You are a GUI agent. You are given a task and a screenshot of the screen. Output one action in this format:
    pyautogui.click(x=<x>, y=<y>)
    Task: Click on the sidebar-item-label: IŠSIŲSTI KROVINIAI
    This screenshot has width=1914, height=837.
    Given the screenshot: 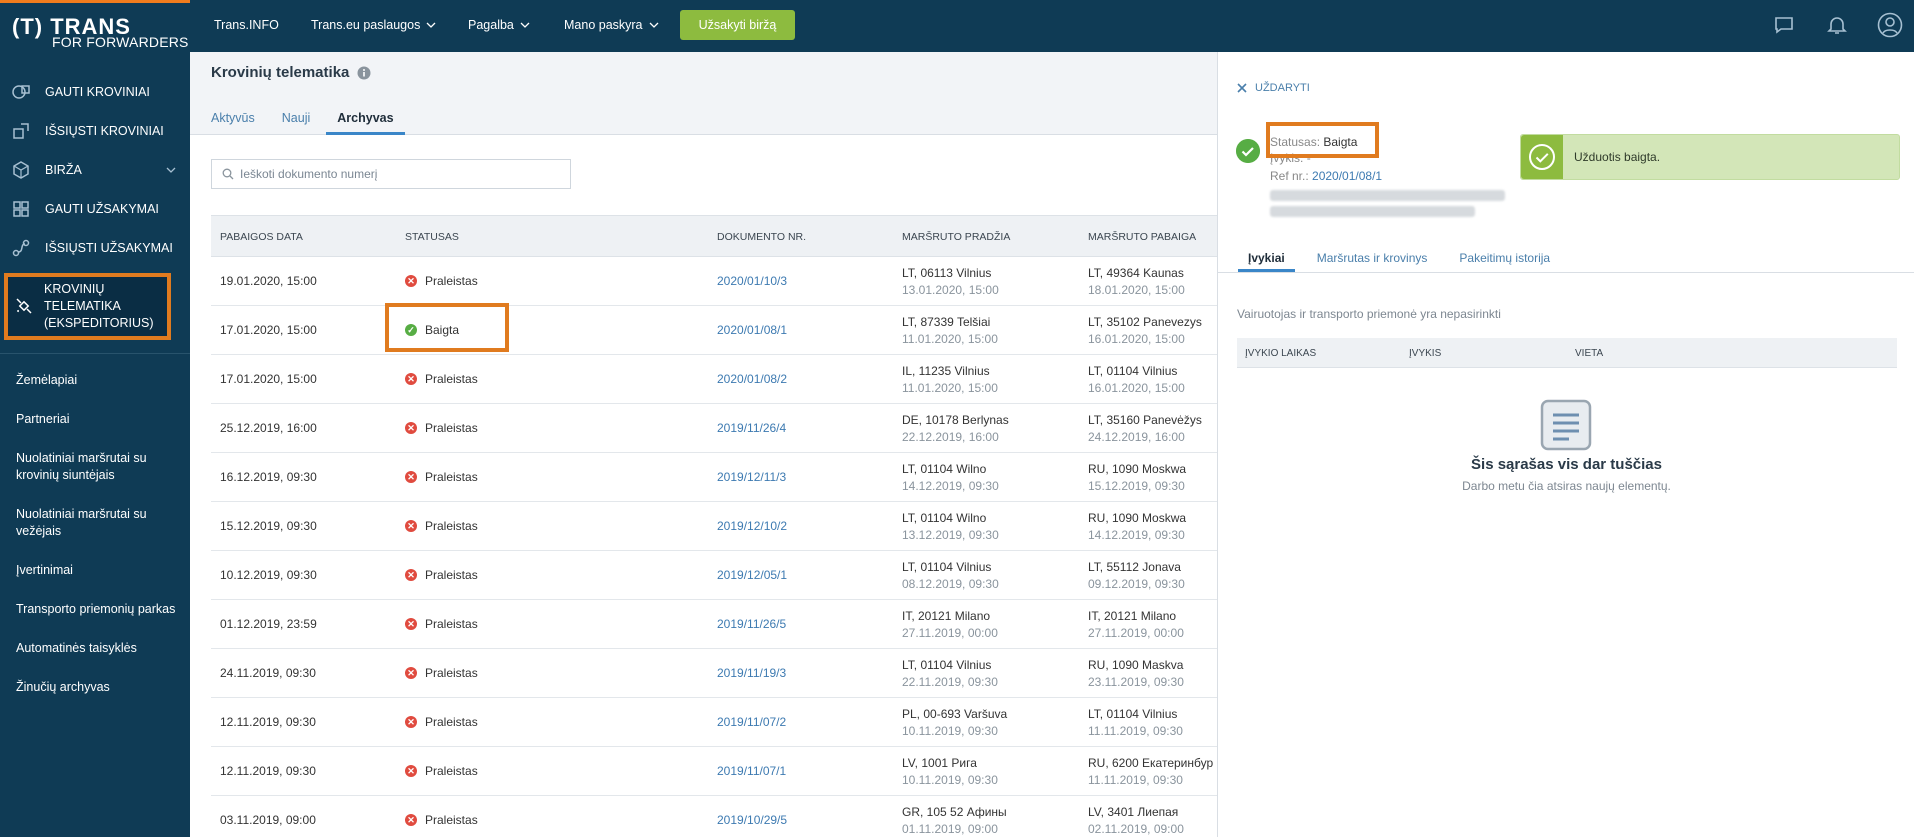 What is the action you would take?
    pyautogui.click(x=104, y=130)
    